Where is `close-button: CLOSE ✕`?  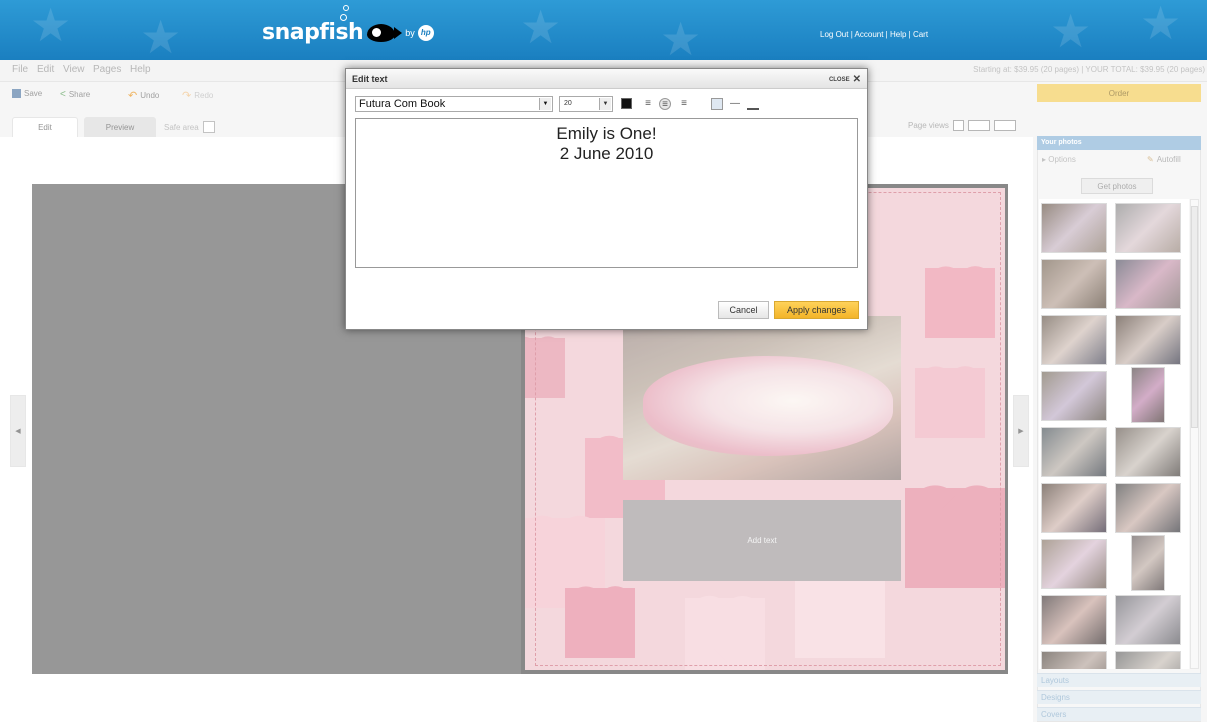 close-button: CLOSE ✕ is located at coordinates (845, 79).